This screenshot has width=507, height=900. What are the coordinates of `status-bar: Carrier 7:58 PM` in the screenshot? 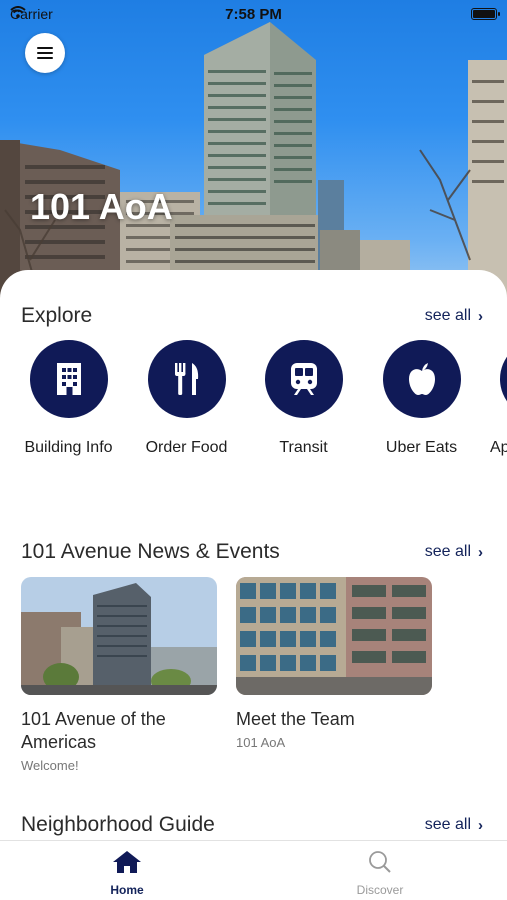 It's located at (253, 15).